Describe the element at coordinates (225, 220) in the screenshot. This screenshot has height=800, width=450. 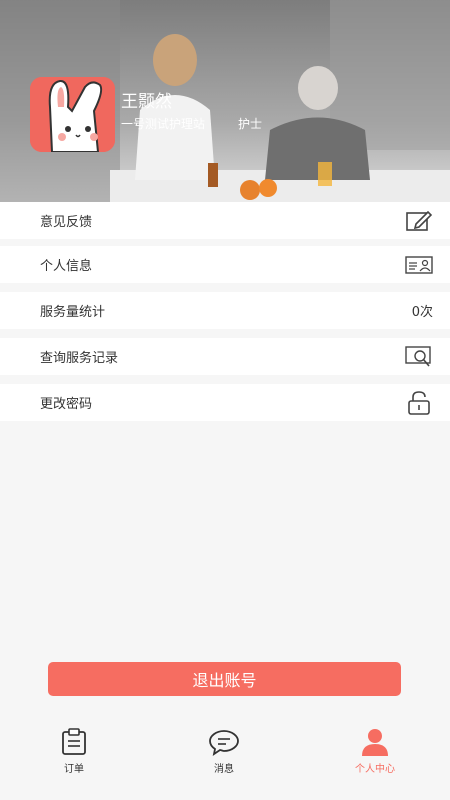
I see `menu-item-feedback: 意见反馈` at that location.